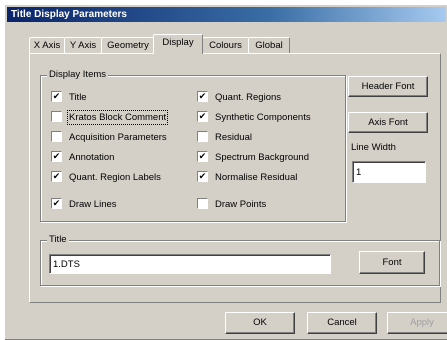  What do you see at coordinates (82, 157) in the screenshot?
I see `checkbox-annotation: ✔ Annotation` at bounding box center [82, 157].